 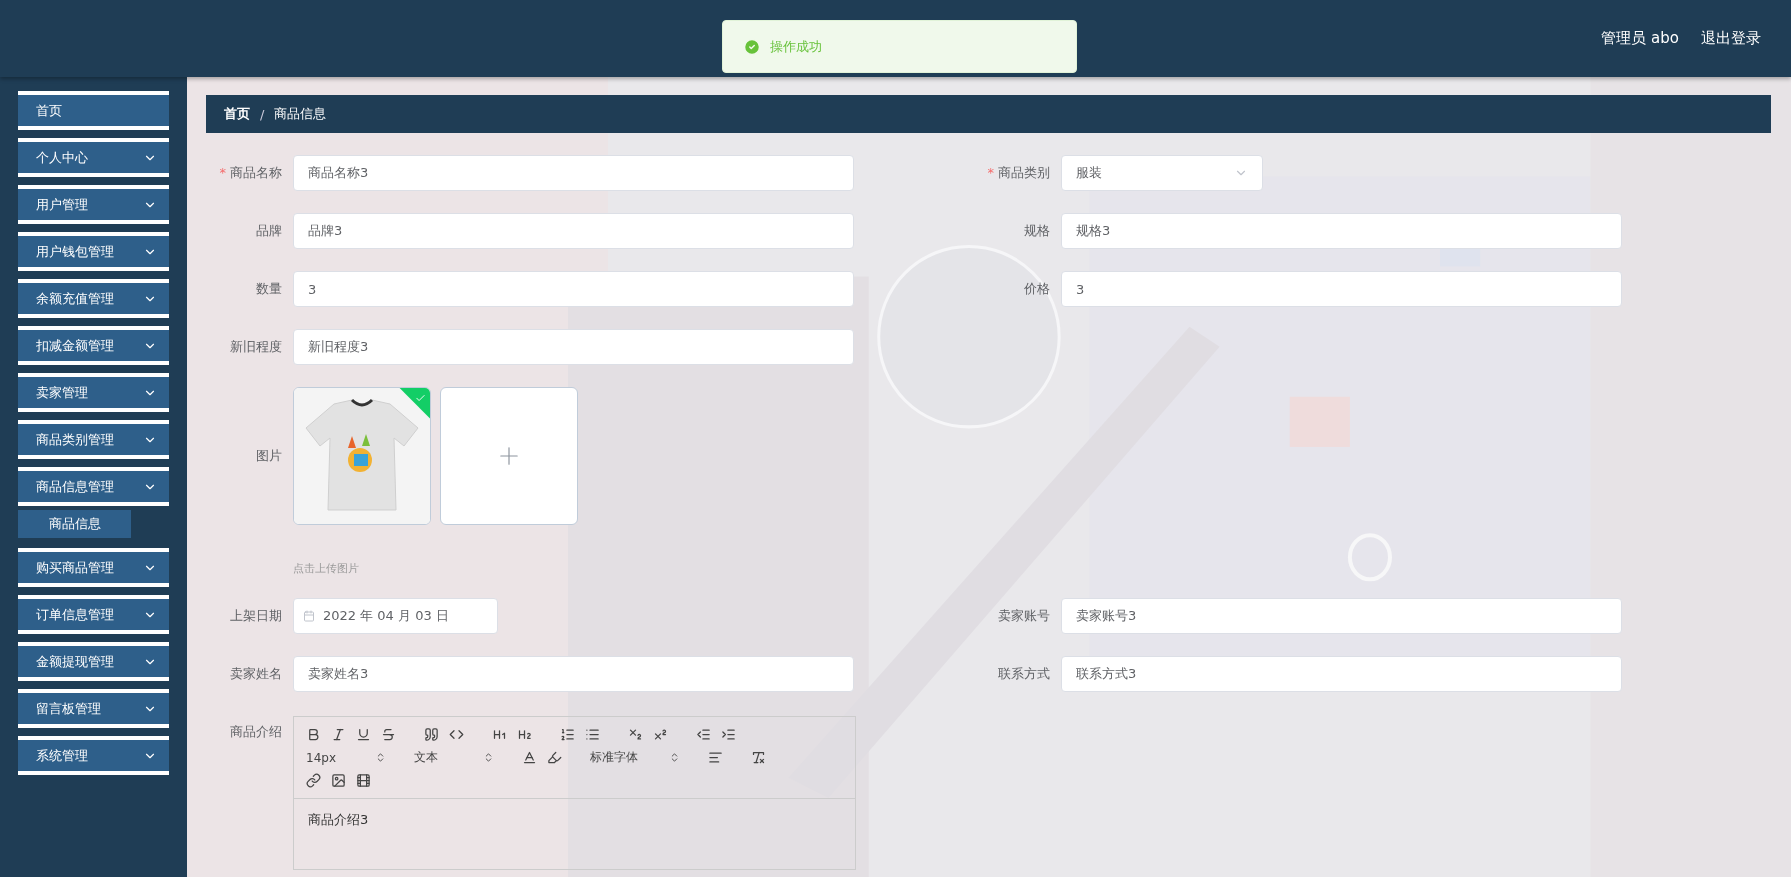 What do you see at coordinates (93, 486) in the screenshot?
I see `sidebar-item: 商品信息管理` at bounding box center [93, 486].